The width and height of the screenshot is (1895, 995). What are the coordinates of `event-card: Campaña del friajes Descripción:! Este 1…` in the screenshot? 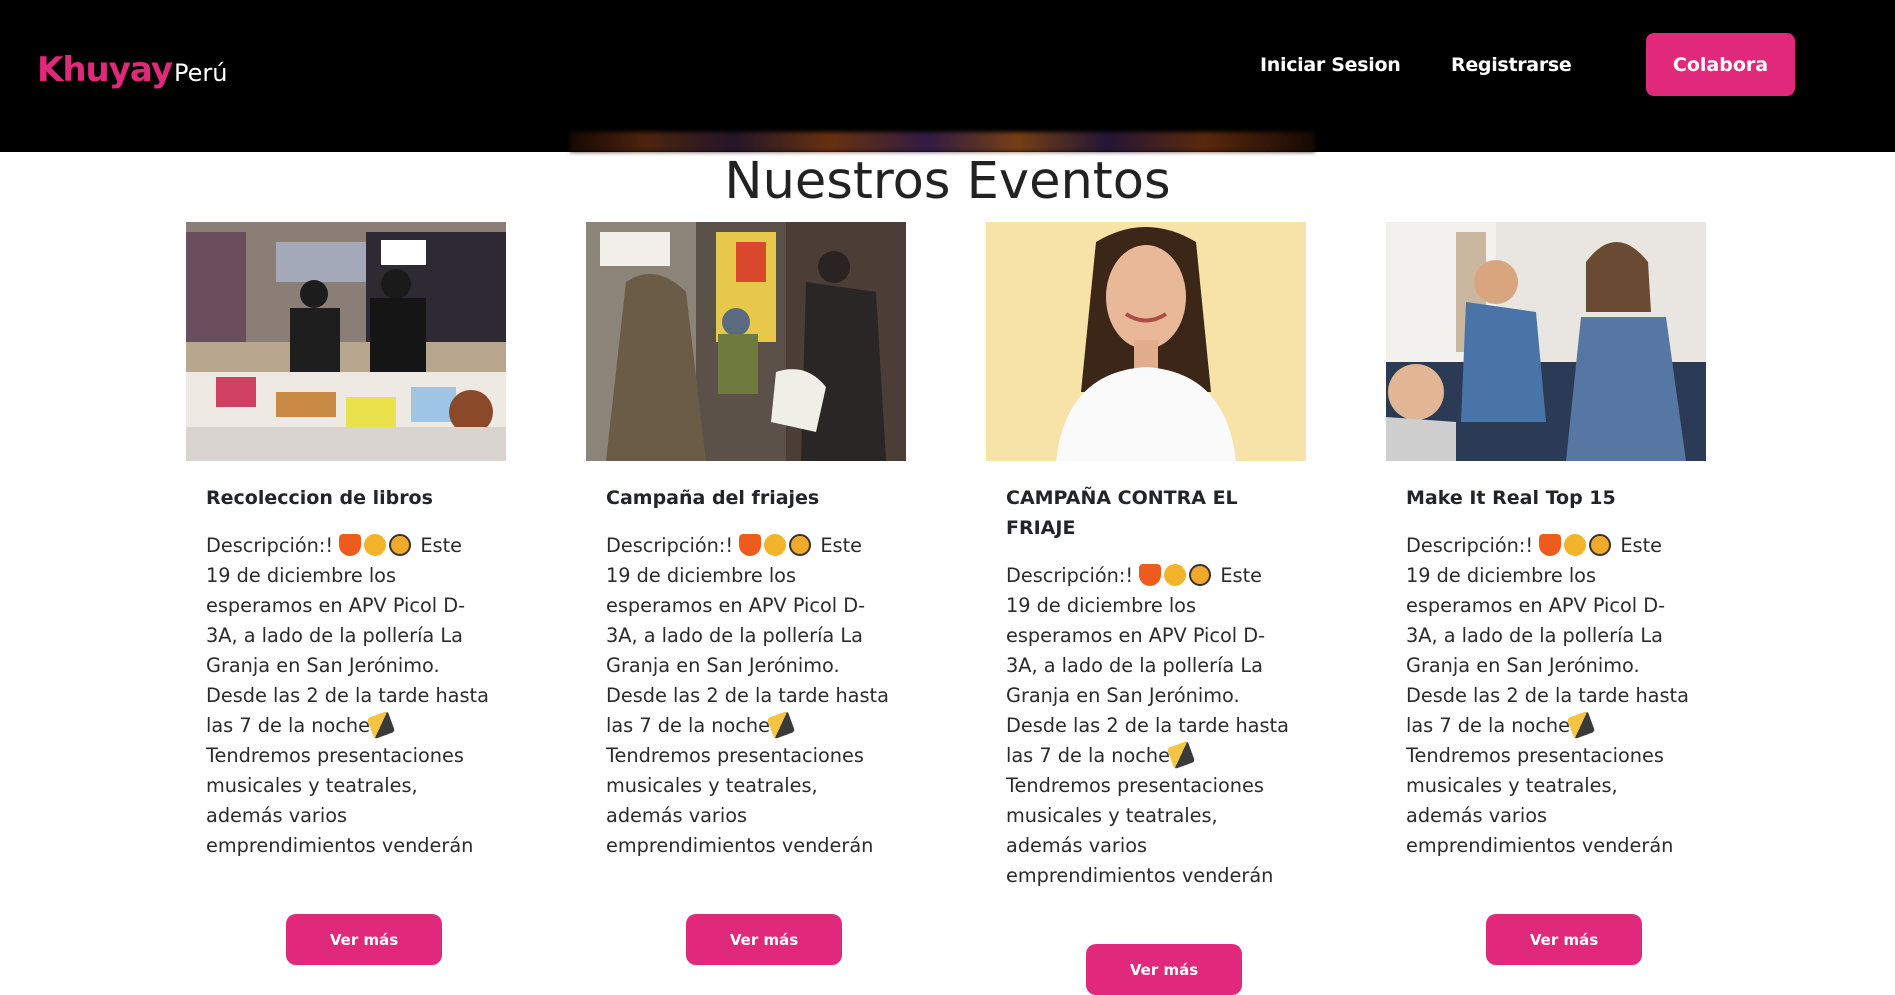 It's located at (746, 541).